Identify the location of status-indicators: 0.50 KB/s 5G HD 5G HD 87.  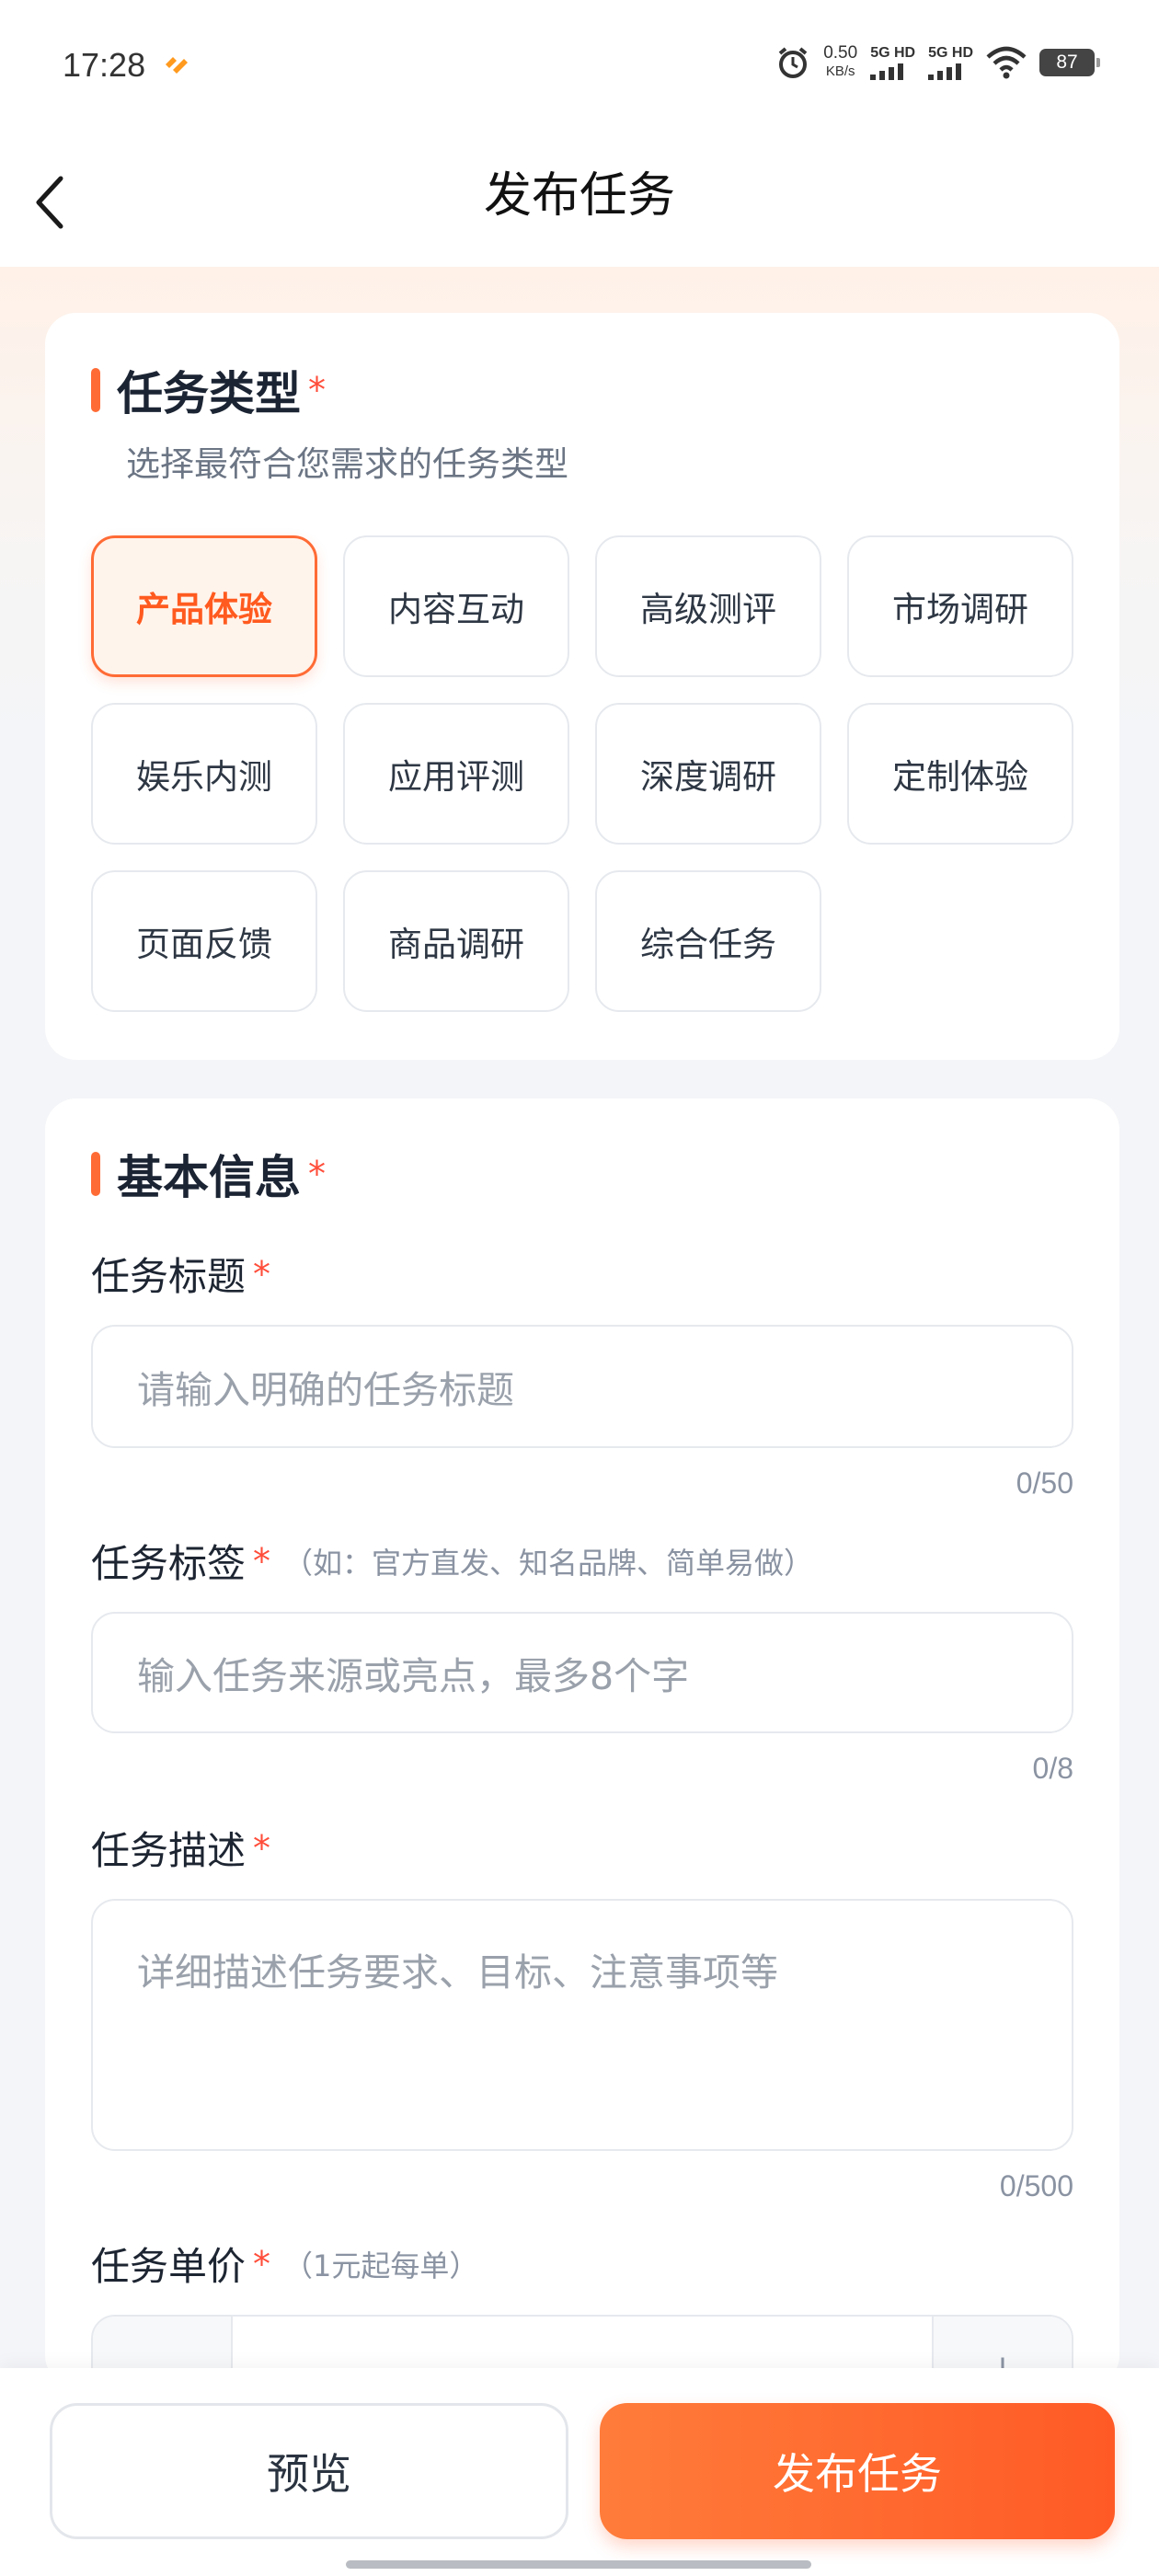
(937, 62).